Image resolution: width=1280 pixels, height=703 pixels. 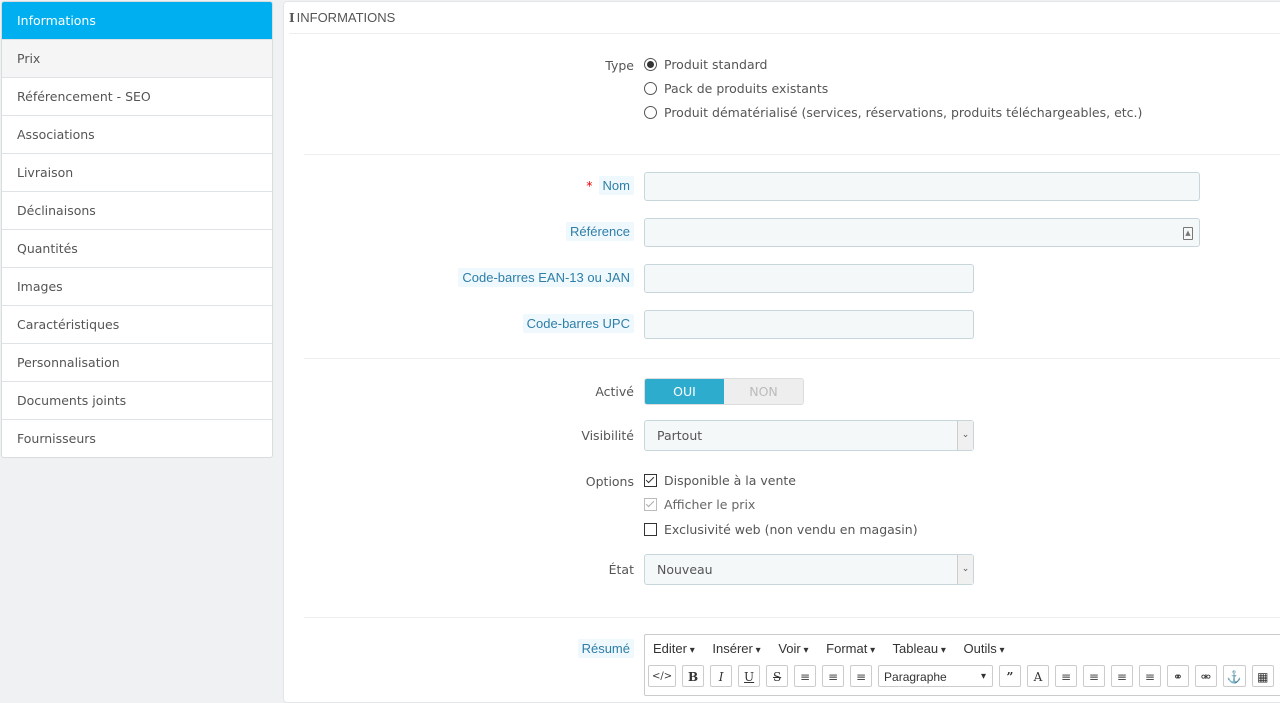 I want to click on menu-tableau: Tableau, so click(x=919, y=648).